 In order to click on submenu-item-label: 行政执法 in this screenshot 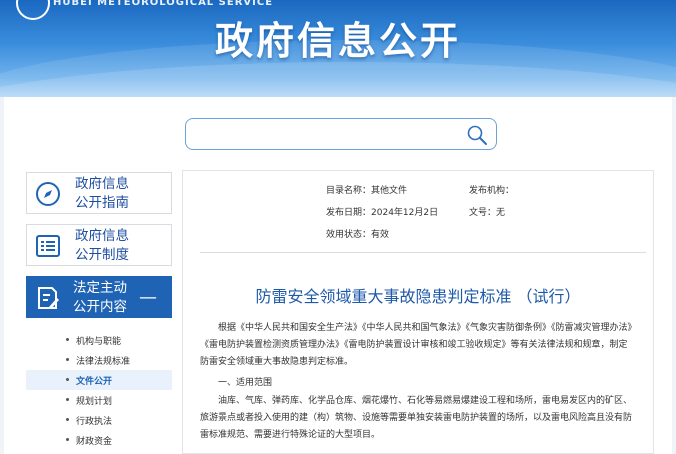, I will do `click(94, 422)`.